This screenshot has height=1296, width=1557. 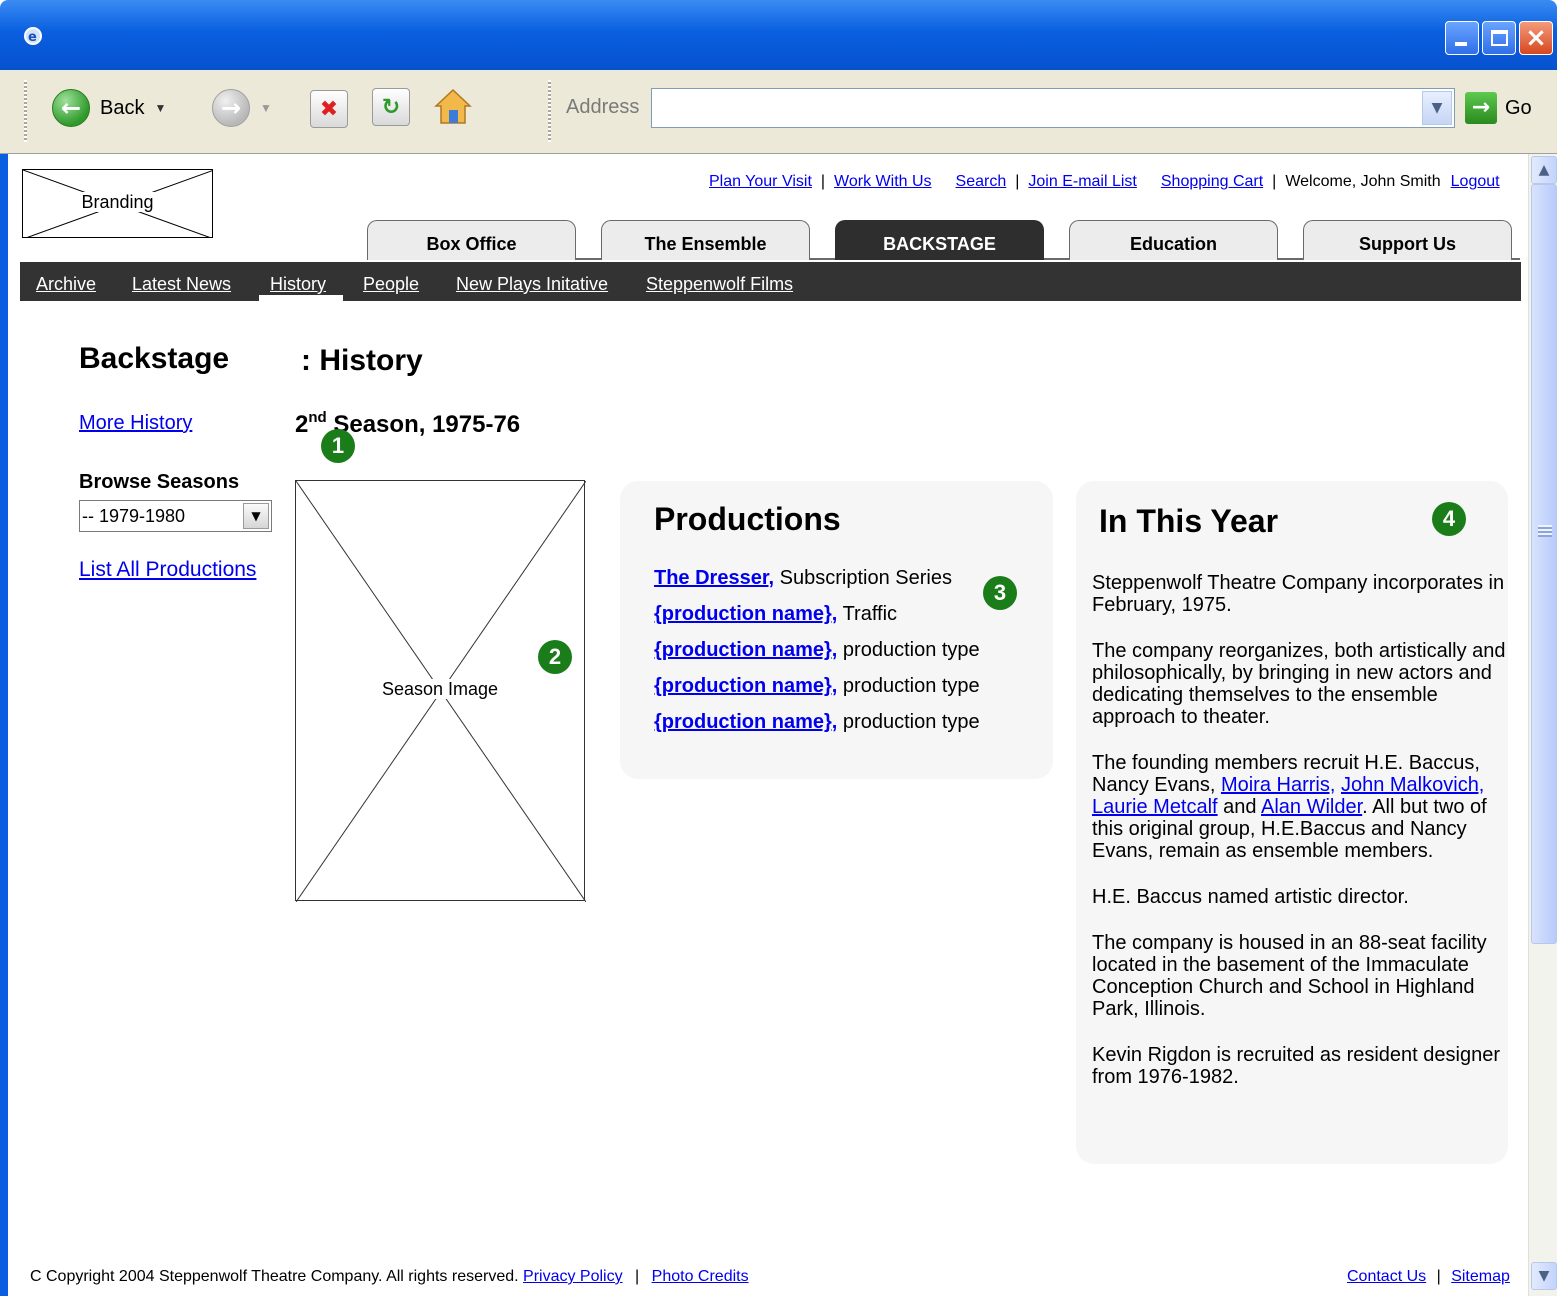 I want to click on active-subnav-indicator, so click(x=301, y=298).